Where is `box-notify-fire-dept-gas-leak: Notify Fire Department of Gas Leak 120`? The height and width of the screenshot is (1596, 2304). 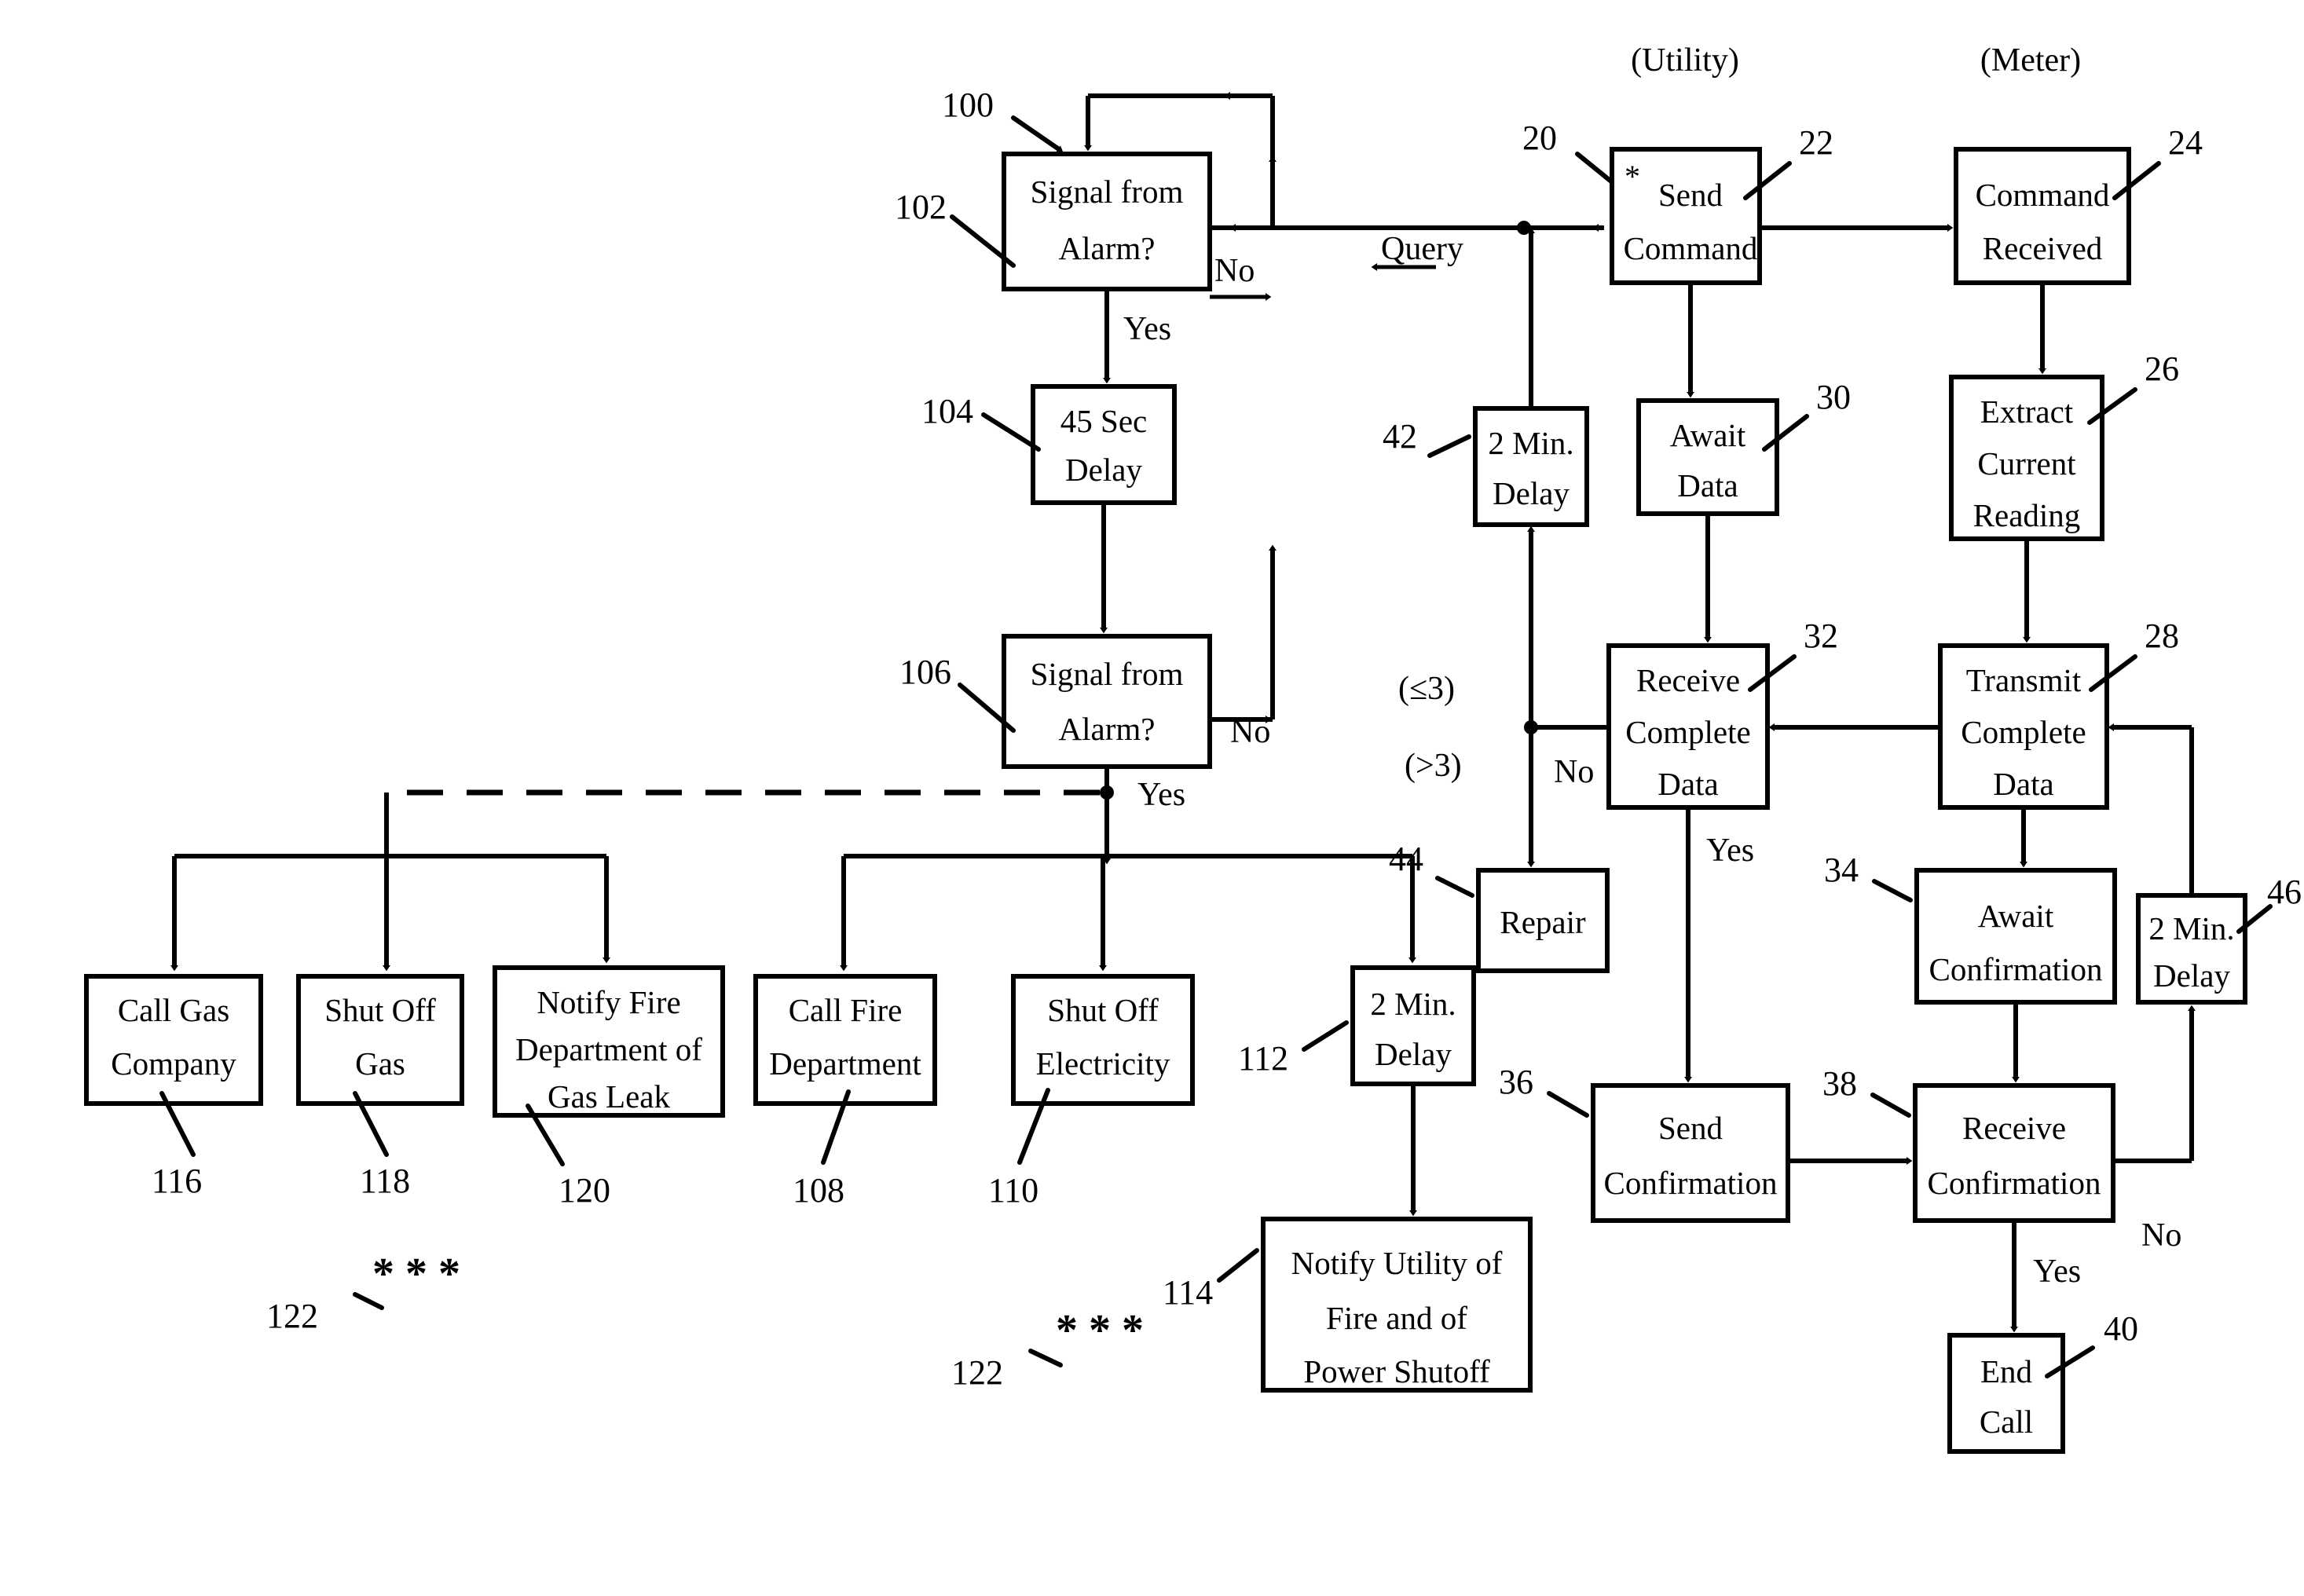
box-notify-fire-dept-gas-leak: Notify Fire Department of Gas Leak 120 is located at coordinates (609, 1087).